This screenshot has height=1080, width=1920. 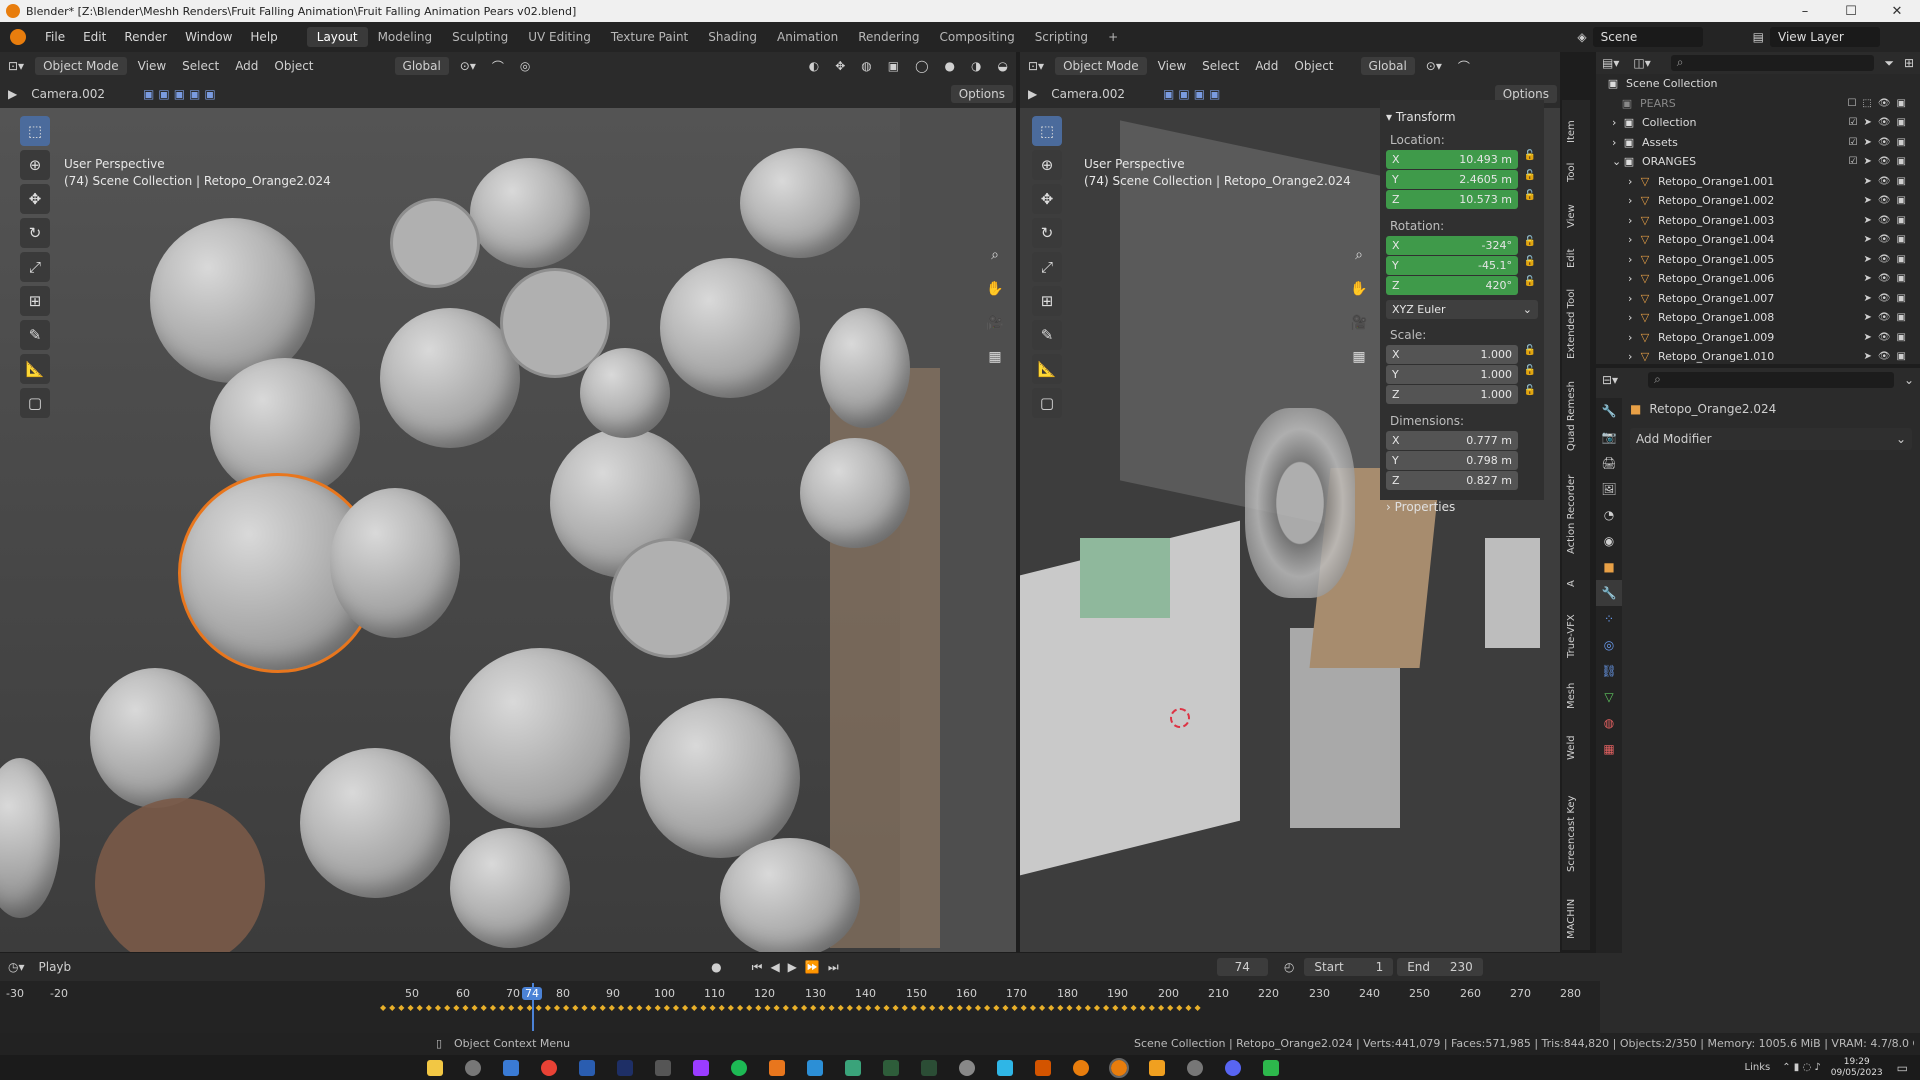 What do you see at coordinates (208, 37) in the screenshot?
I see `menu-window: Window` at bounding box center [208, 37].